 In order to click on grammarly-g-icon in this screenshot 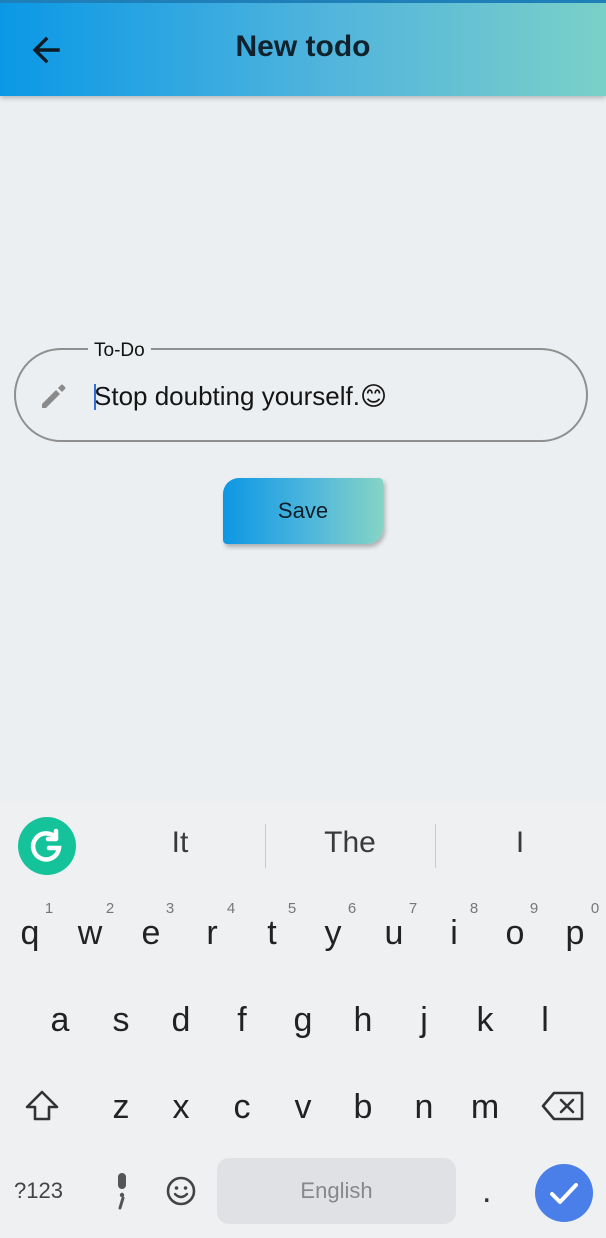, I will do `click(46, 845)`.